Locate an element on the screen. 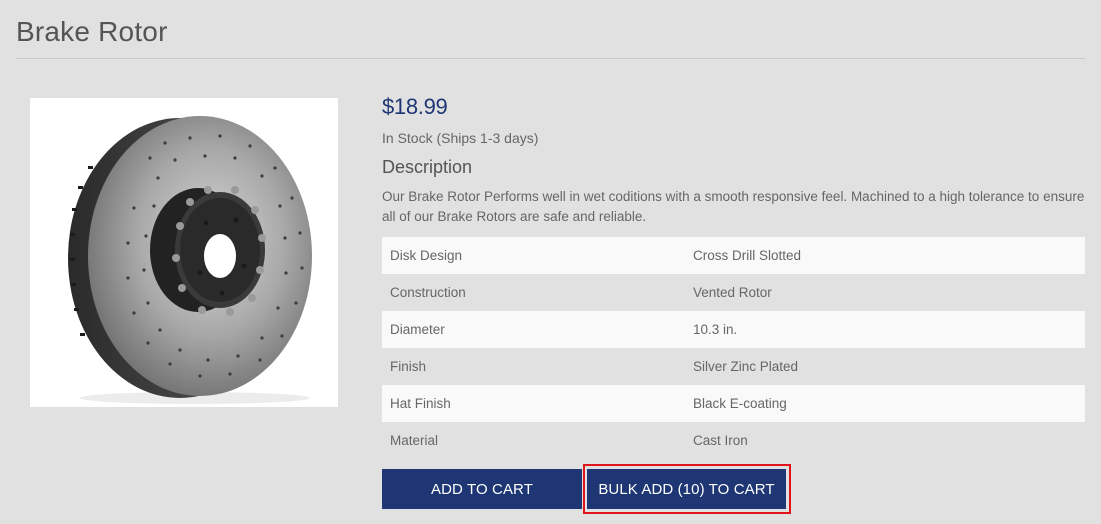  table-row: Construction Vented Rotor is located at coordinates (733, 292).